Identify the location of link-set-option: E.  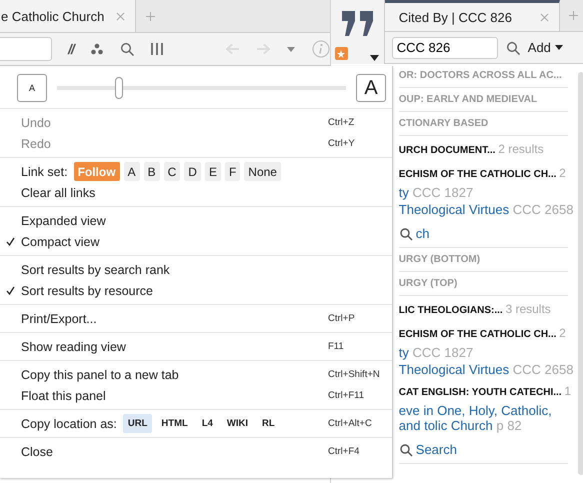
(212, 171).